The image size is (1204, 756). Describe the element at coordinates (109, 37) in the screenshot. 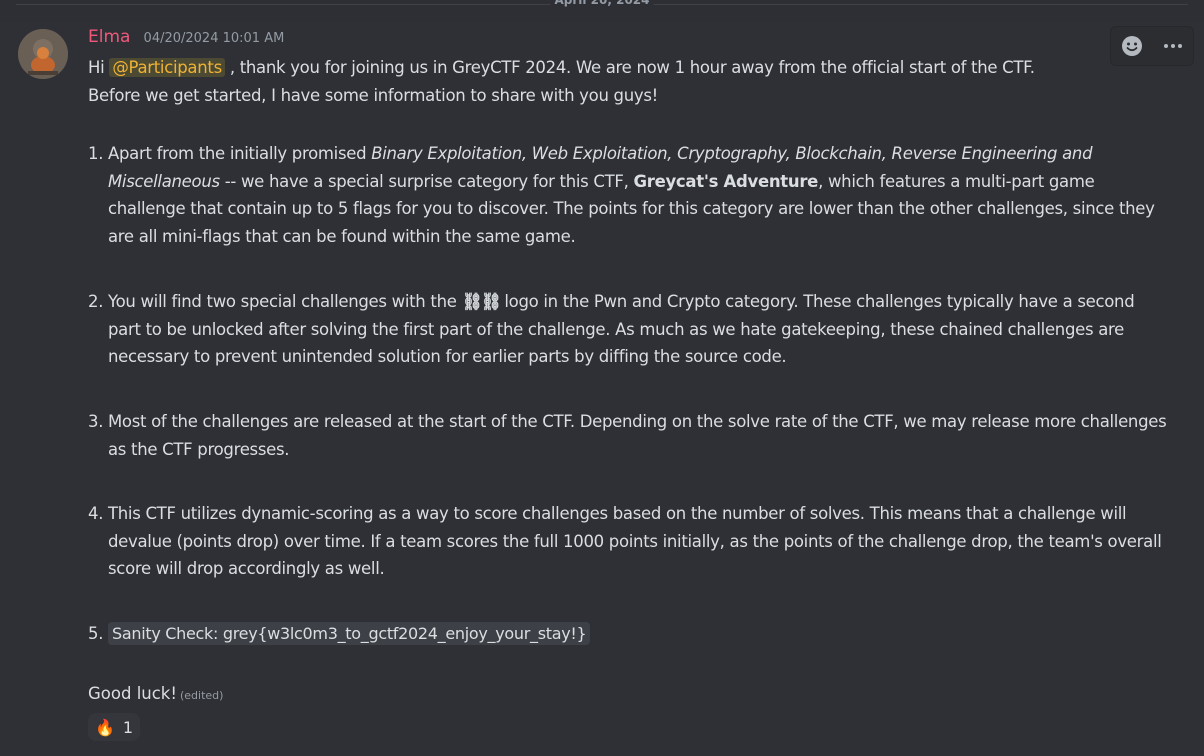

I see `author-name: Elma` at that location.